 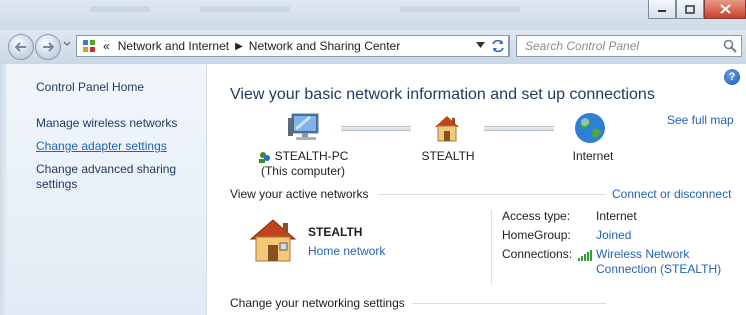 I want to click on change-settings-heading: Change your networking settings, so click(x=317, y=303).